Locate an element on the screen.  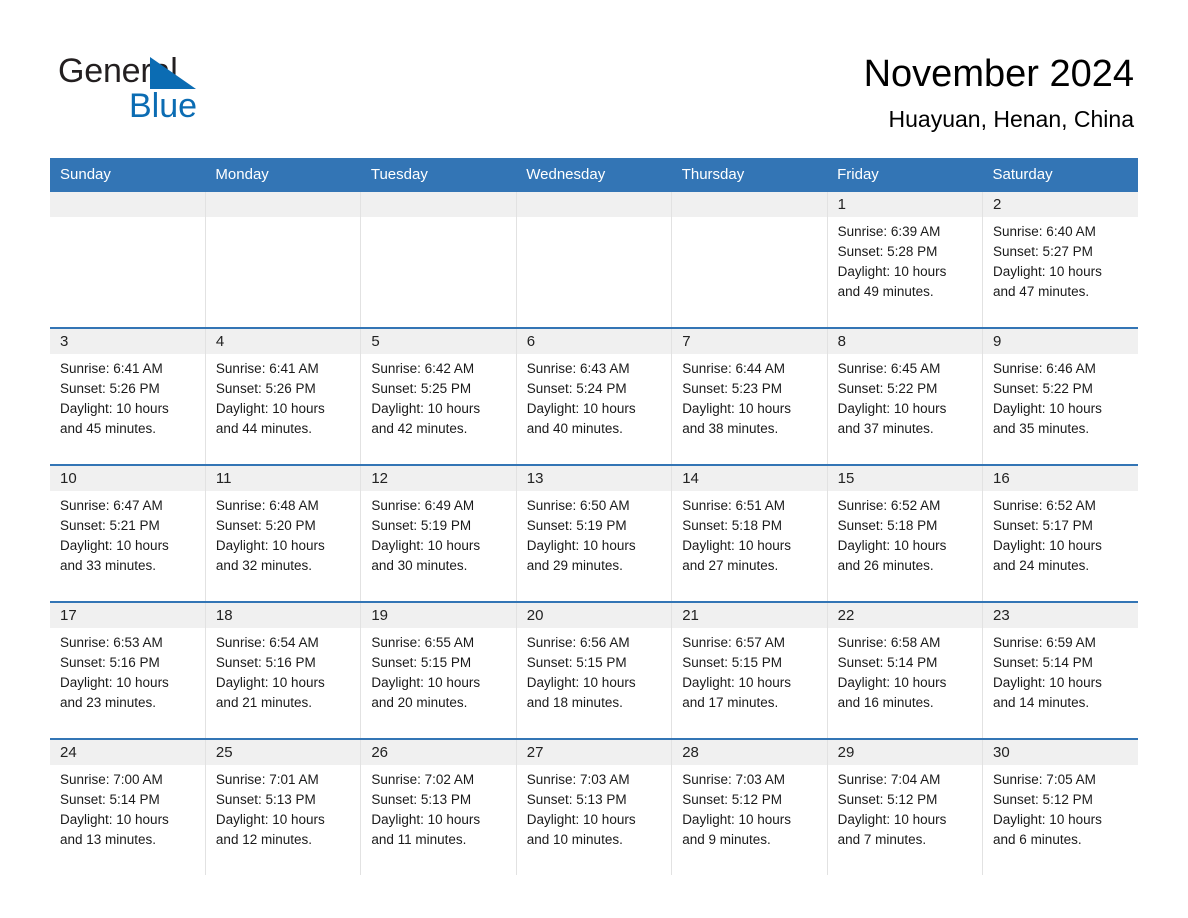
triangle-icon is located at coordinates (173, 73).